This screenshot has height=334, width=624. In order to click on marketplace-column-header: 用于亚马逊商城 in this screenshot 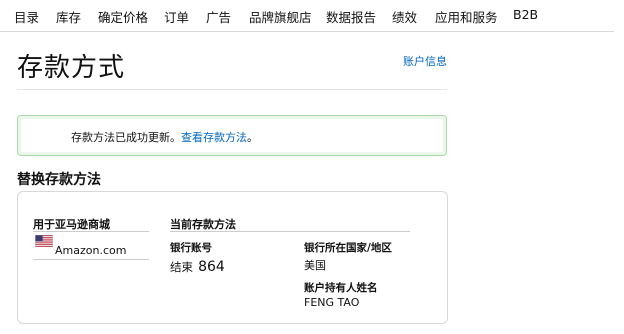, I will do `click(71, 224)`.